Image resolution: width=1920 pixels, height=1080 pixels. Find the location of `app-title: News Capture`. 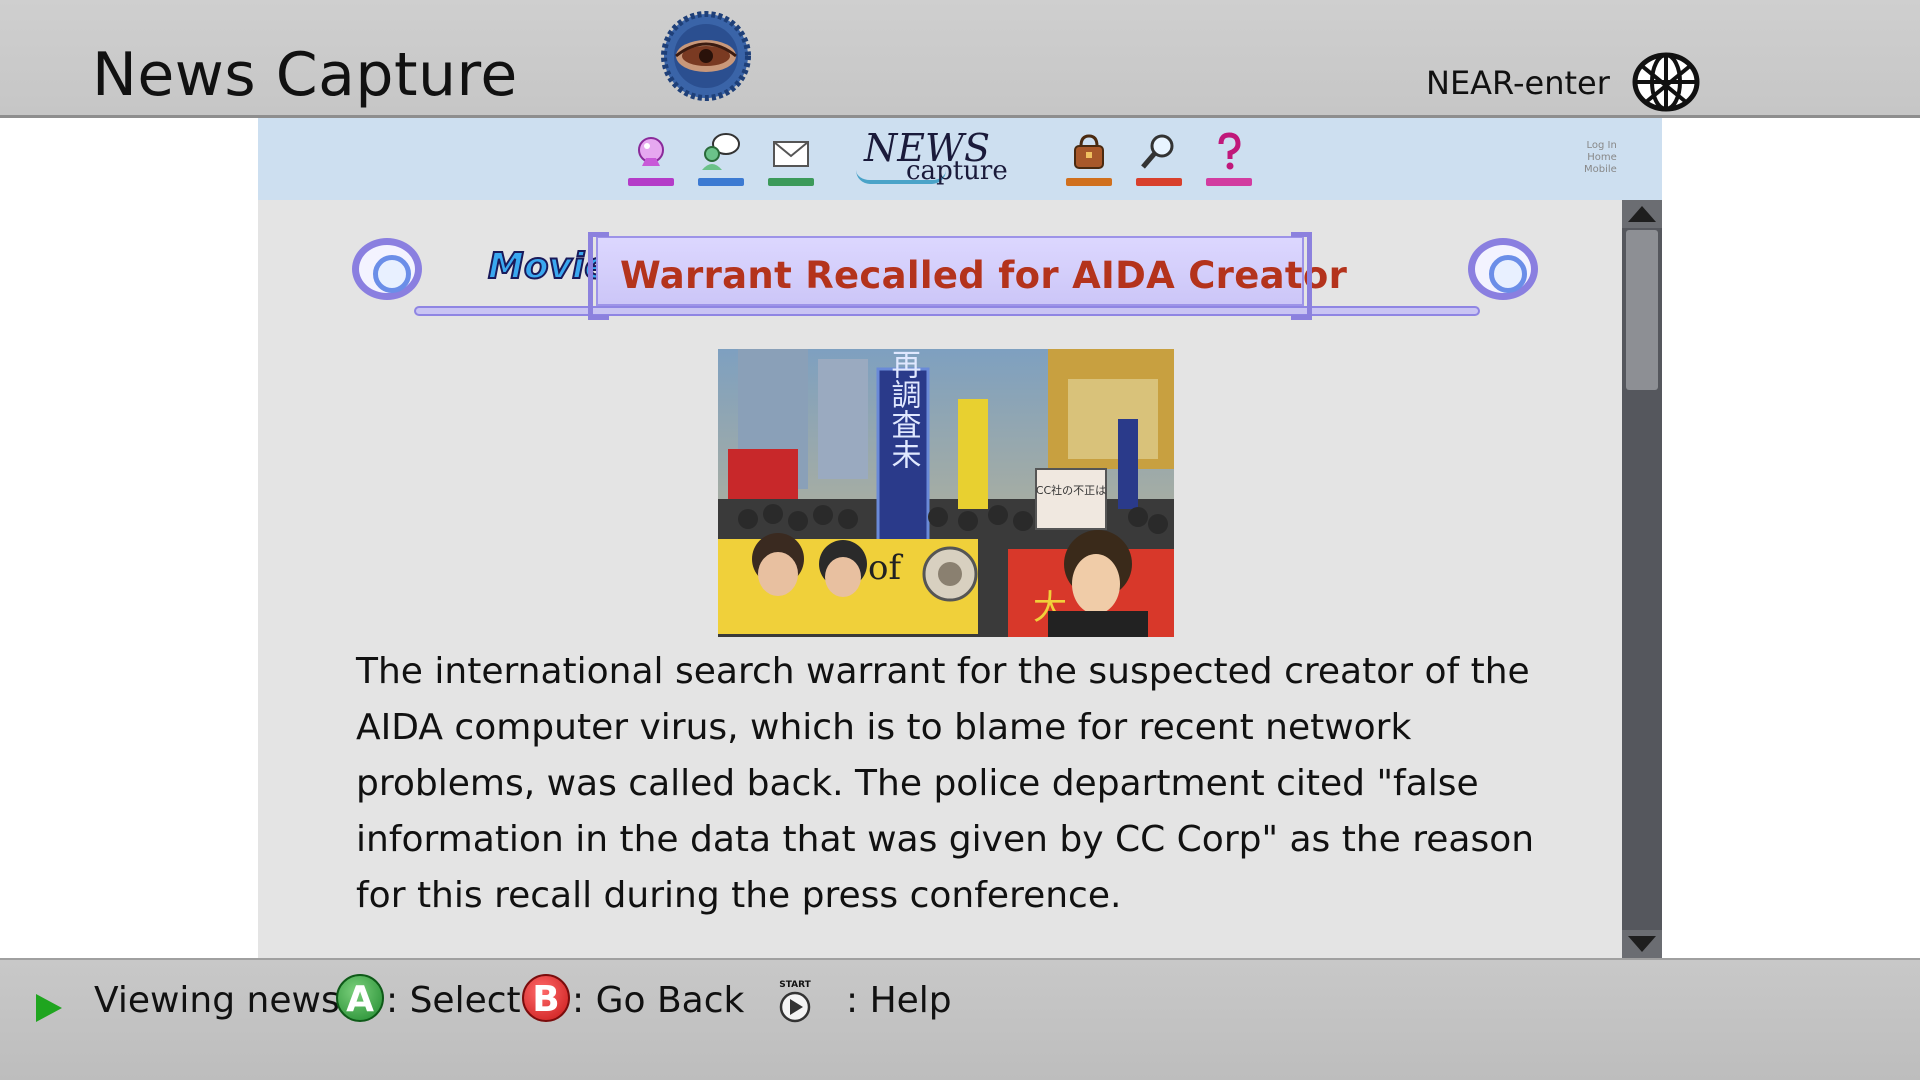

app-title: News Capture is located at coordinates (305, 75).